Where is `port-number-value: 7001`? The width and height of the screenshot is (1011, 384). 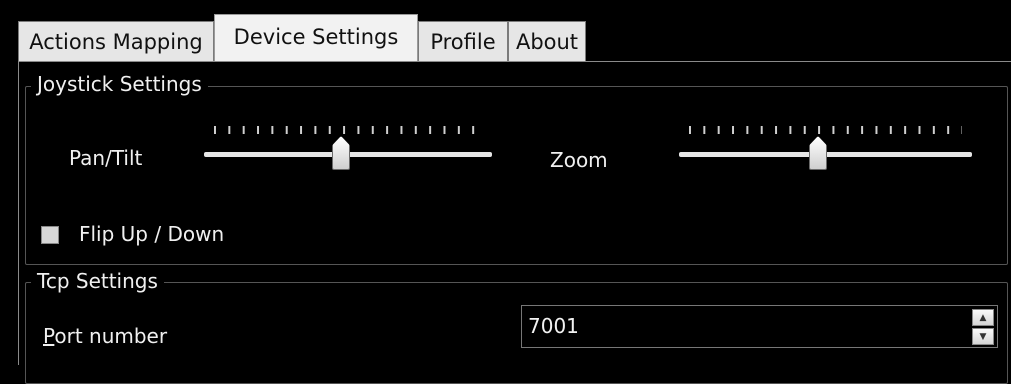
port-number-value: 7001 is located at coordinates (553, 326).